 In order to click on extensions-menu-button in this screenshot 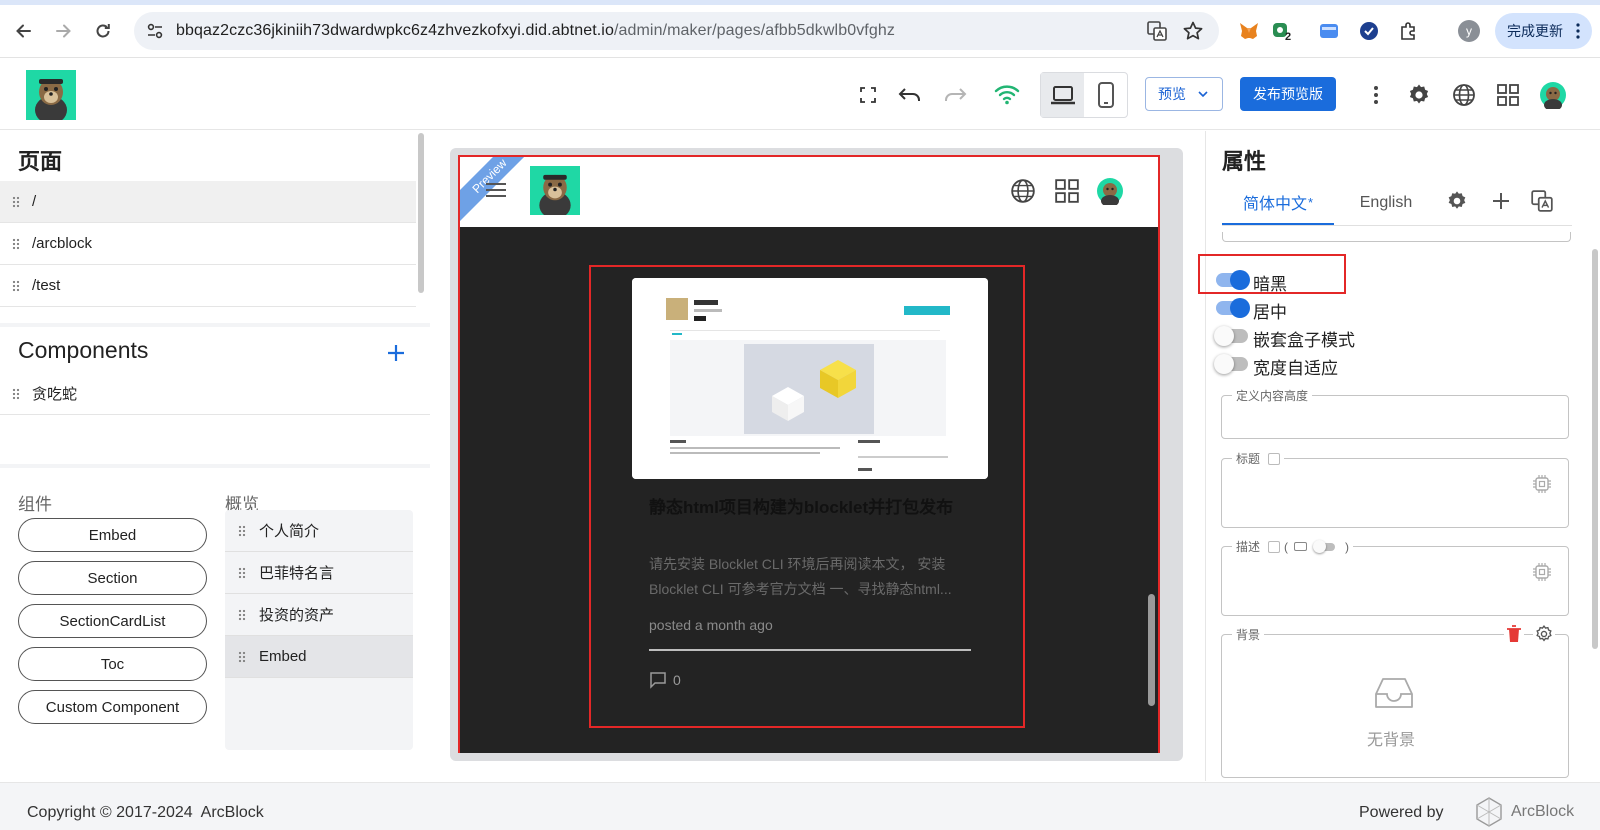, I will do `click(1409, 31)`.